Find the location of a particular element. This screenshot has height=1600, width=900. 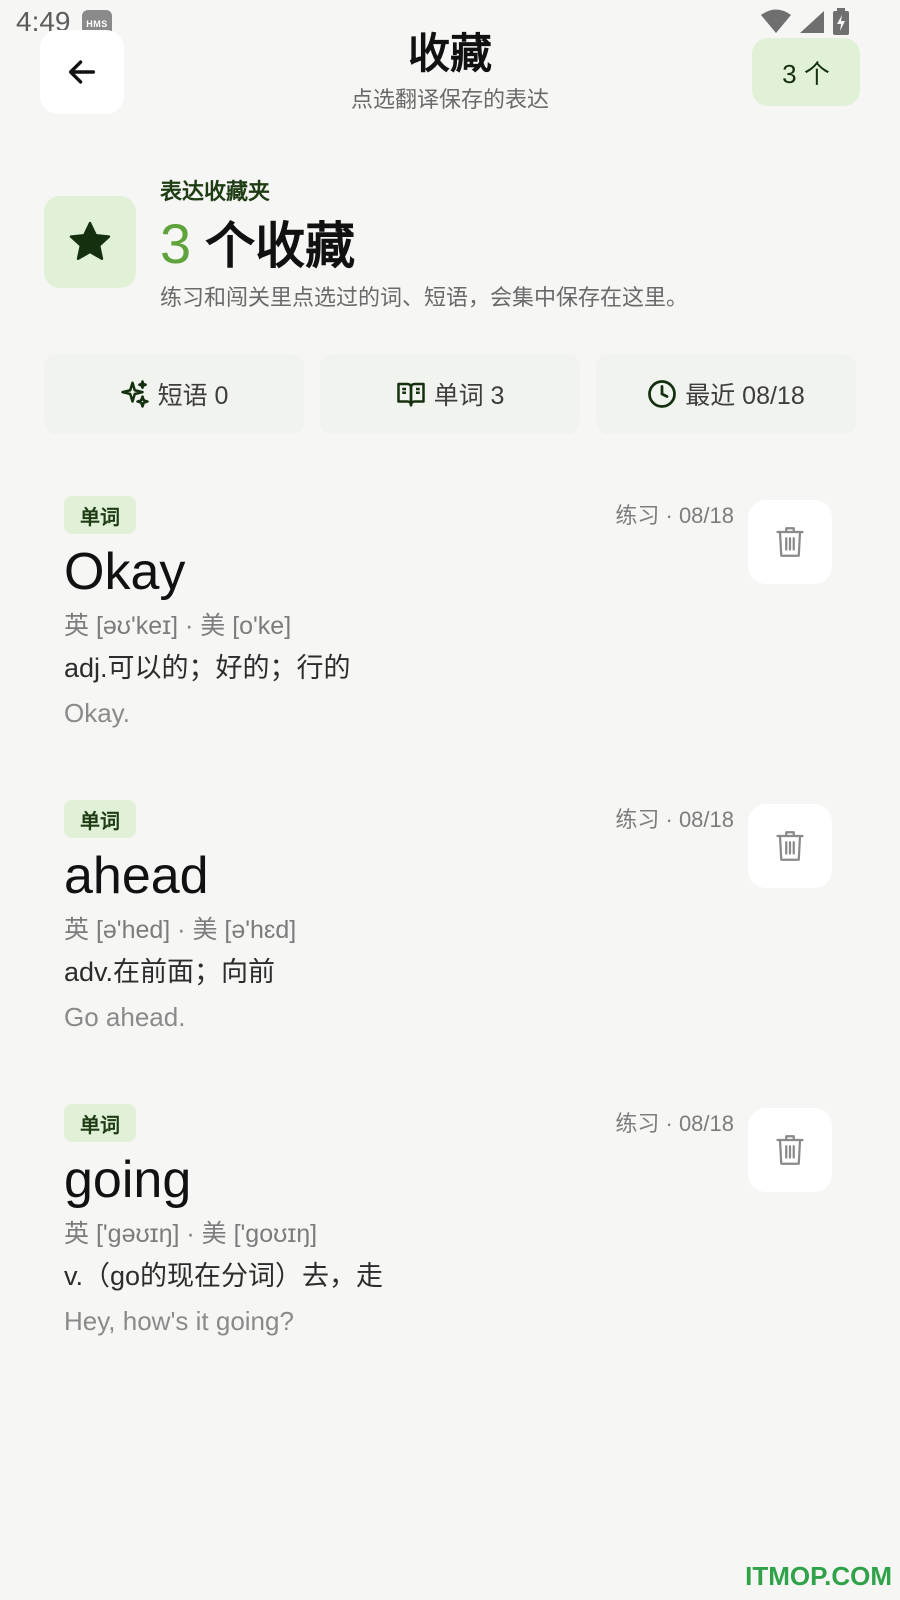

stat-phrases: 短语 0 is located at coordinates (174, 394).